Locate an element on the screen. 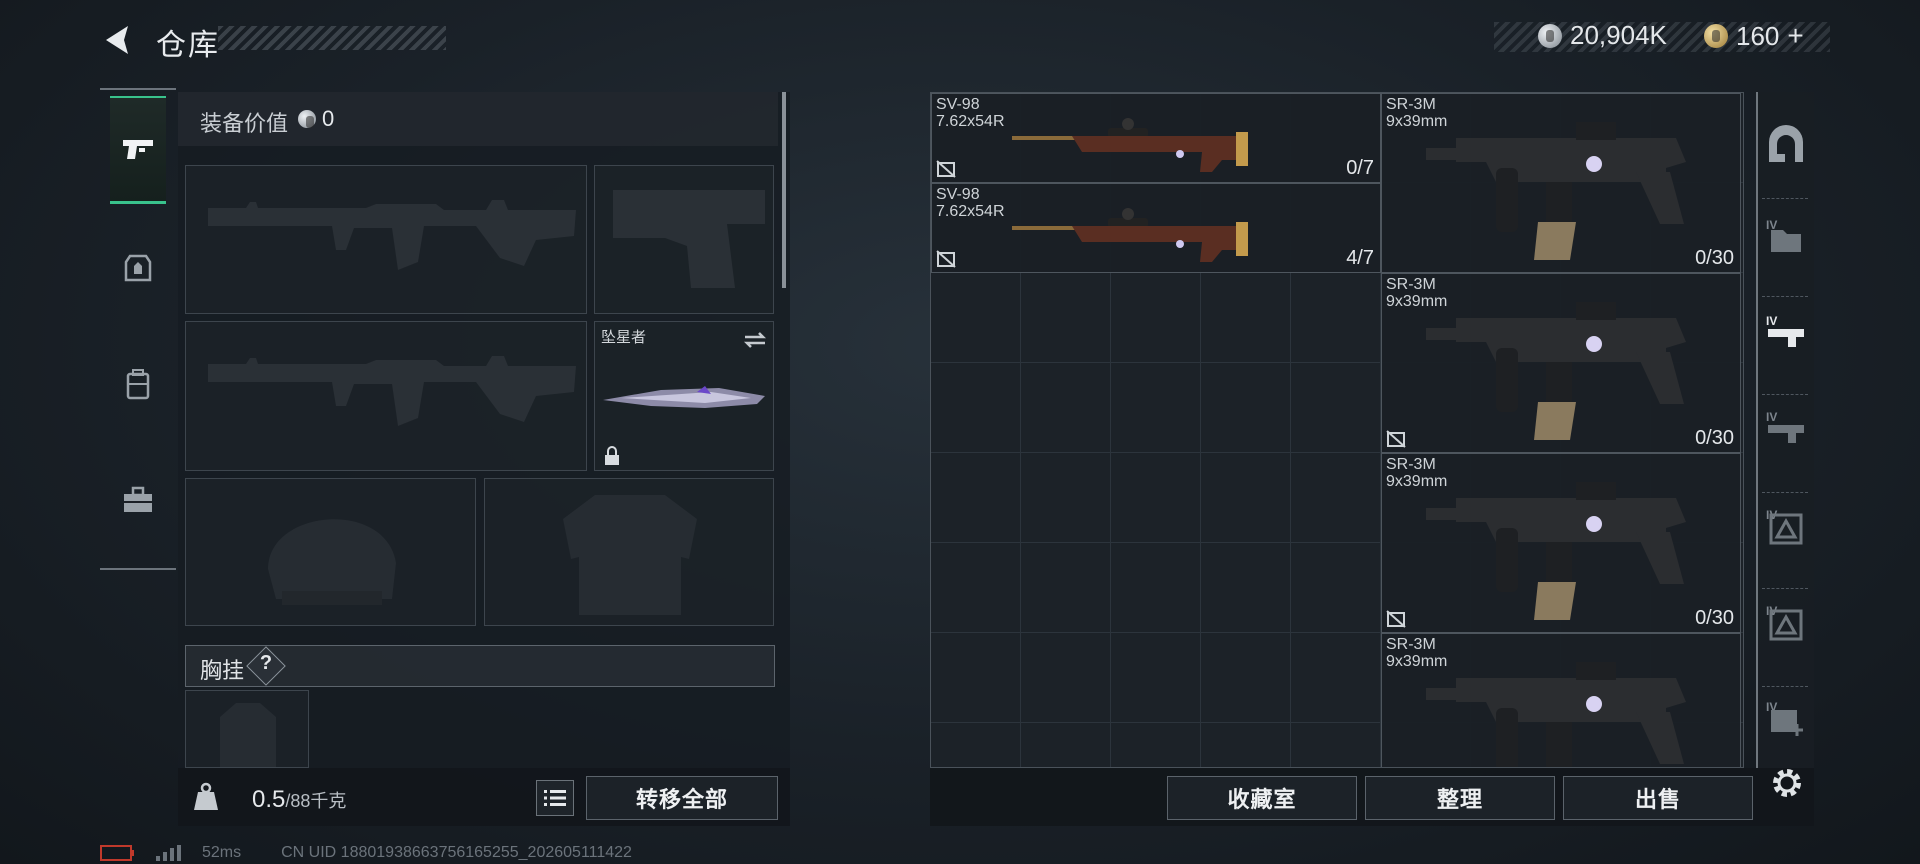  weight-current: 0.5 is located at coordinates (269, 799).